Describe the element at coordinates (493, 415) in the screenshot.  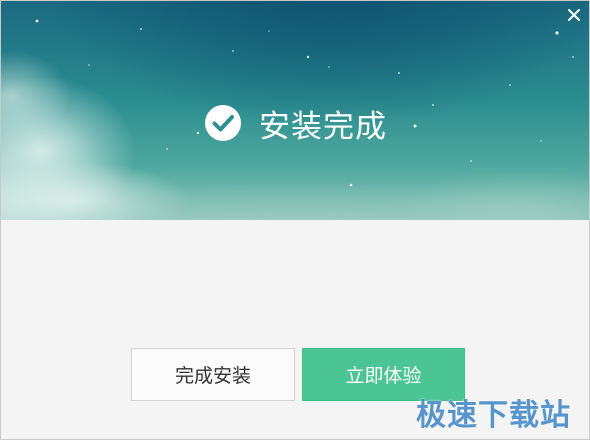
I see `site-watermark: 极速下载站` at that location.